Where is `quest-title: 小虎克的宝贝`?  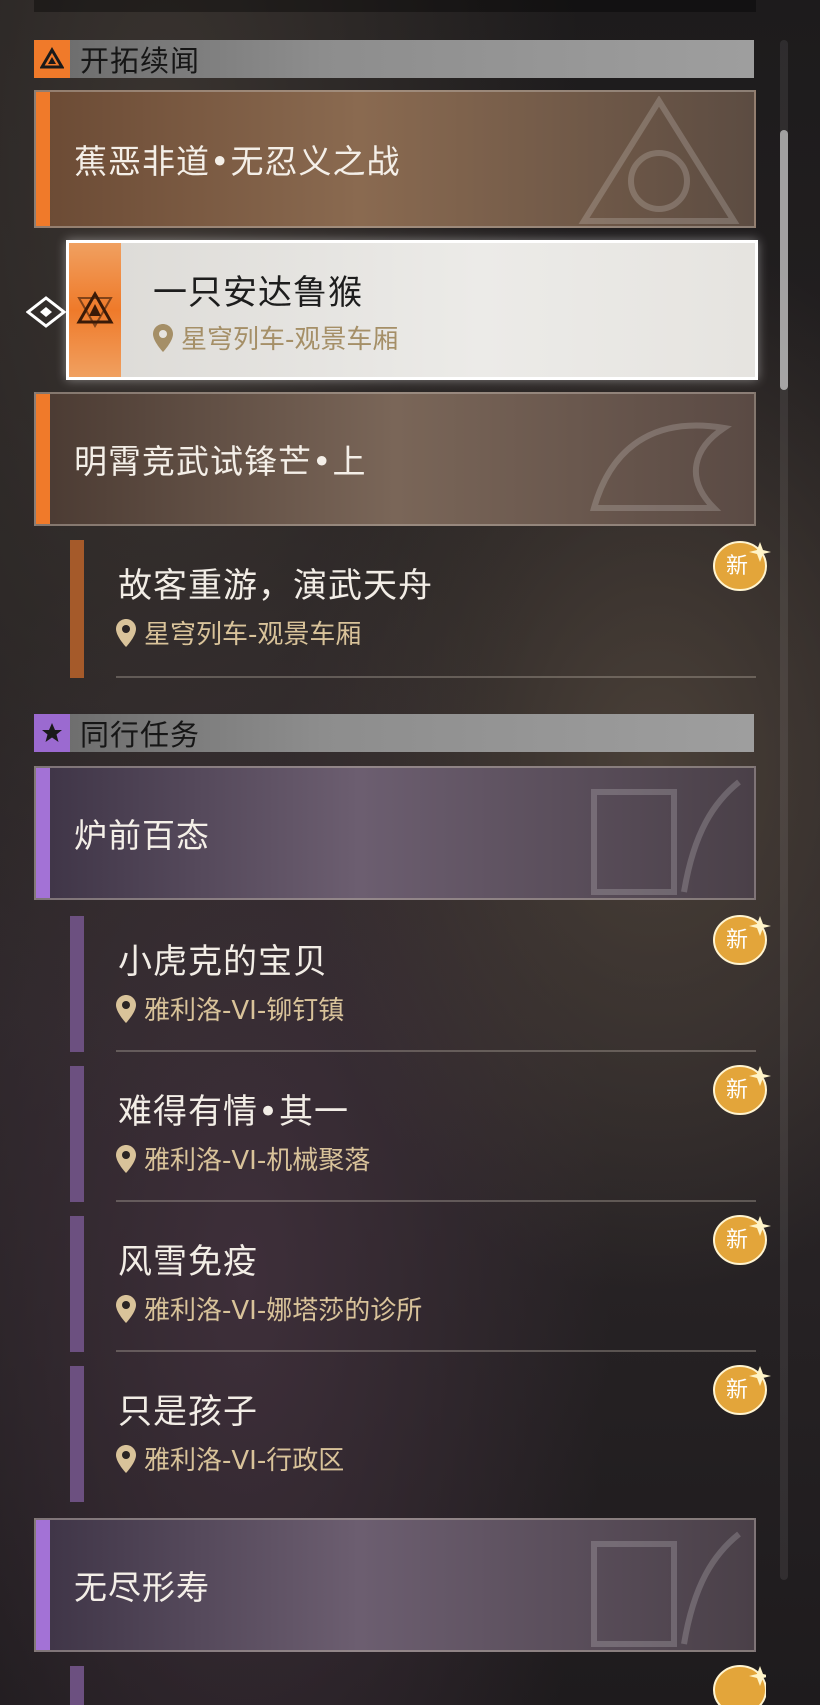
quest-title: 小虎克的宝贝 is located at coordinates (223, 962).